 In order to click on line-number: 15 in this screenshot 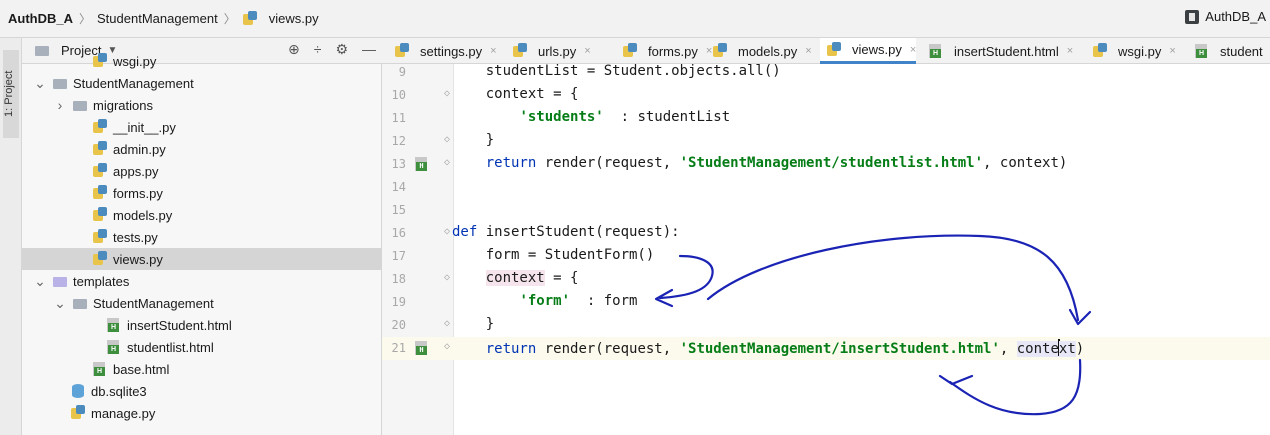, I will do `click(398, 210)`.